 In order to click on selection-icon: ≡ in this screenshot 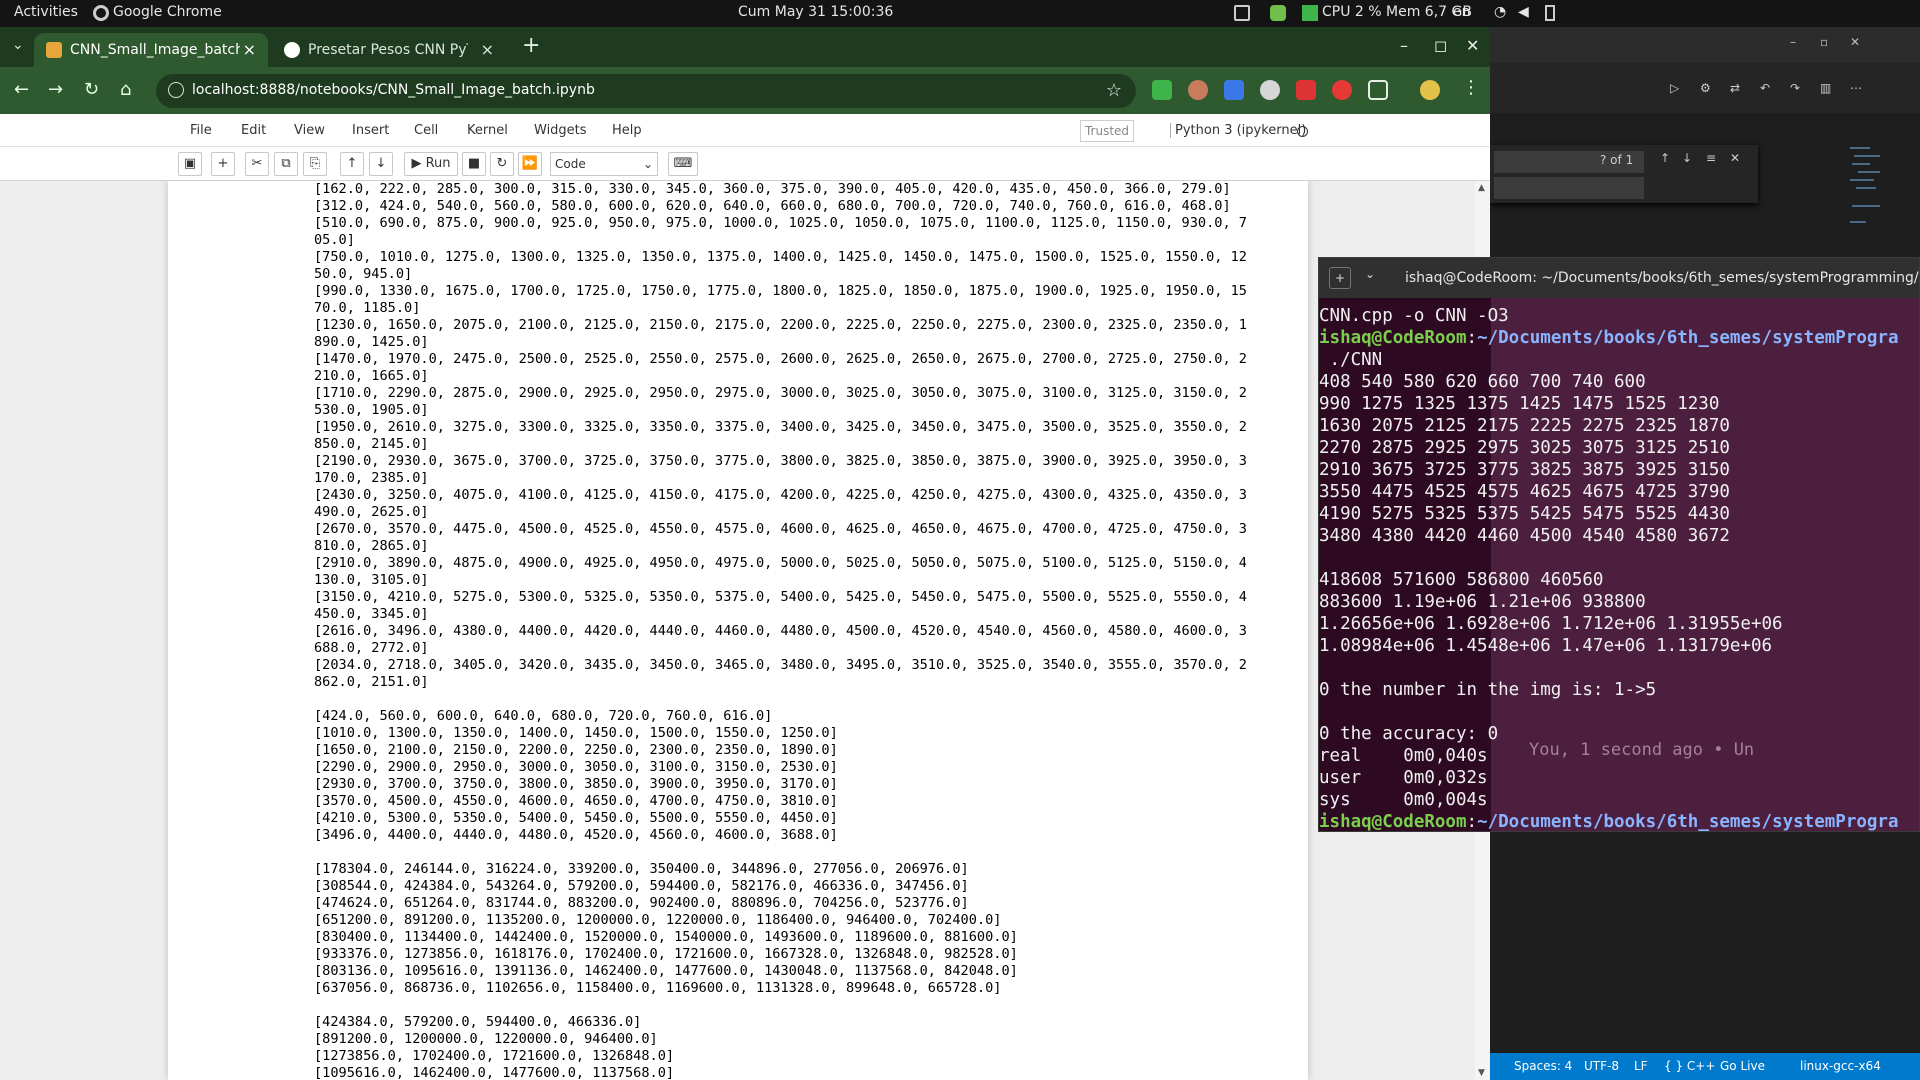, I will do `click(1711, 158)`.